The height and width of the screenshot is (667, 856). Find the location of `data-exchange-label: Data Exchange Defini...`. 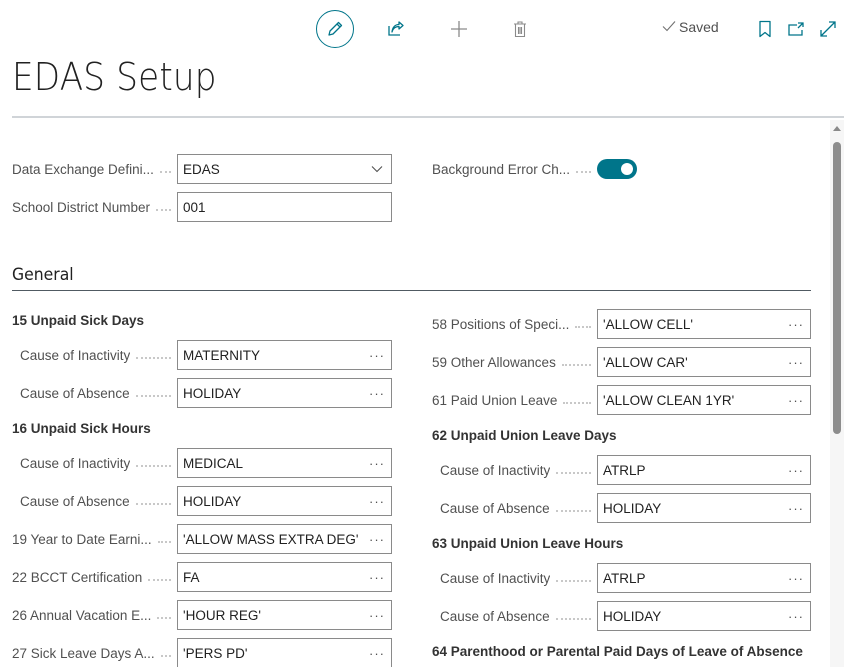

data-exchange-label: Data Exchange Defini... is located at coordinates (83, 169).